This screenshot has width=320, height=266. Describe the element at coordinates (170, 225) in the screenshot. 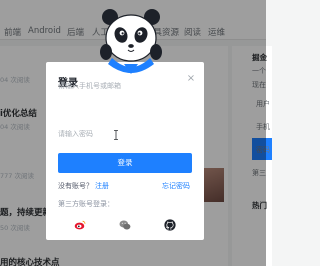

I see `github-icon` at that location.